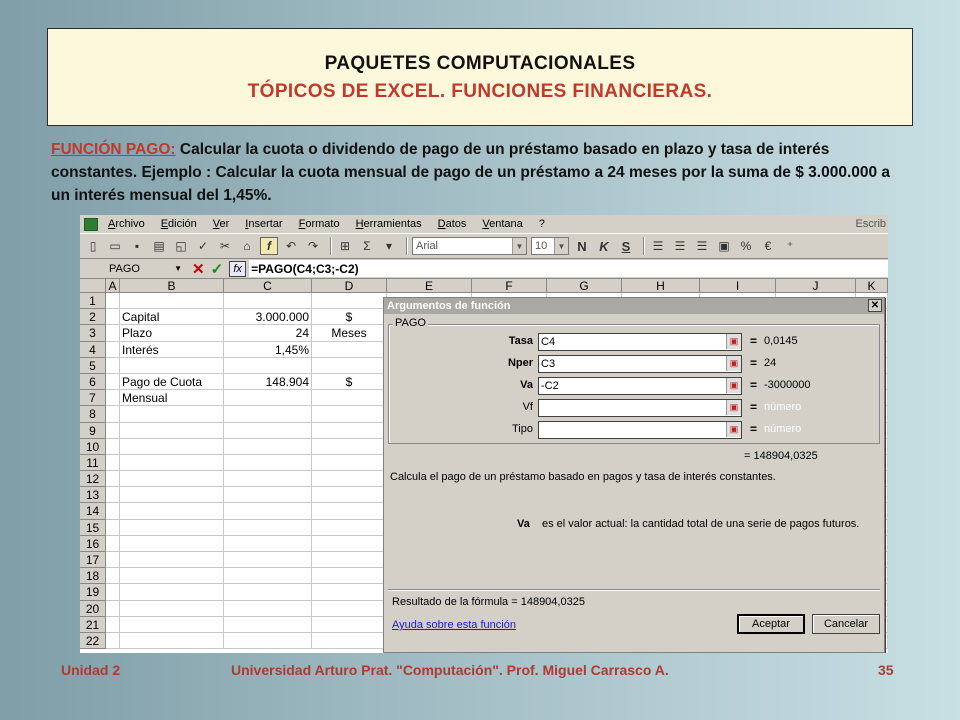  I want to click on row-header: 8, so click(93, 414).